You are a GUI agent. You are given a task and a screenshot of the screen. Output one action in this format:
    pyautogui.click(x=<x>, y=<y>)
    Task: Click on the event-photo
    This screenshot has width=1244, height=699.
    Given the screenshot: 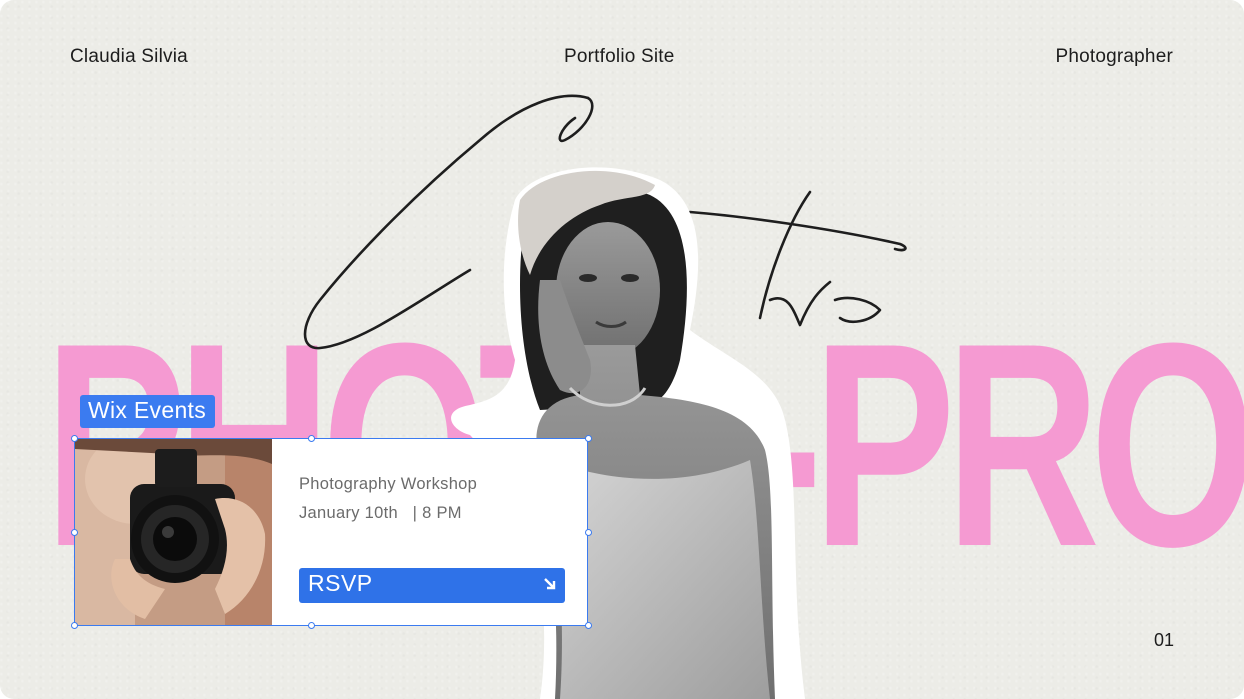 What is the action you would take?
    pyautogui.click(x=173, y=532)
    